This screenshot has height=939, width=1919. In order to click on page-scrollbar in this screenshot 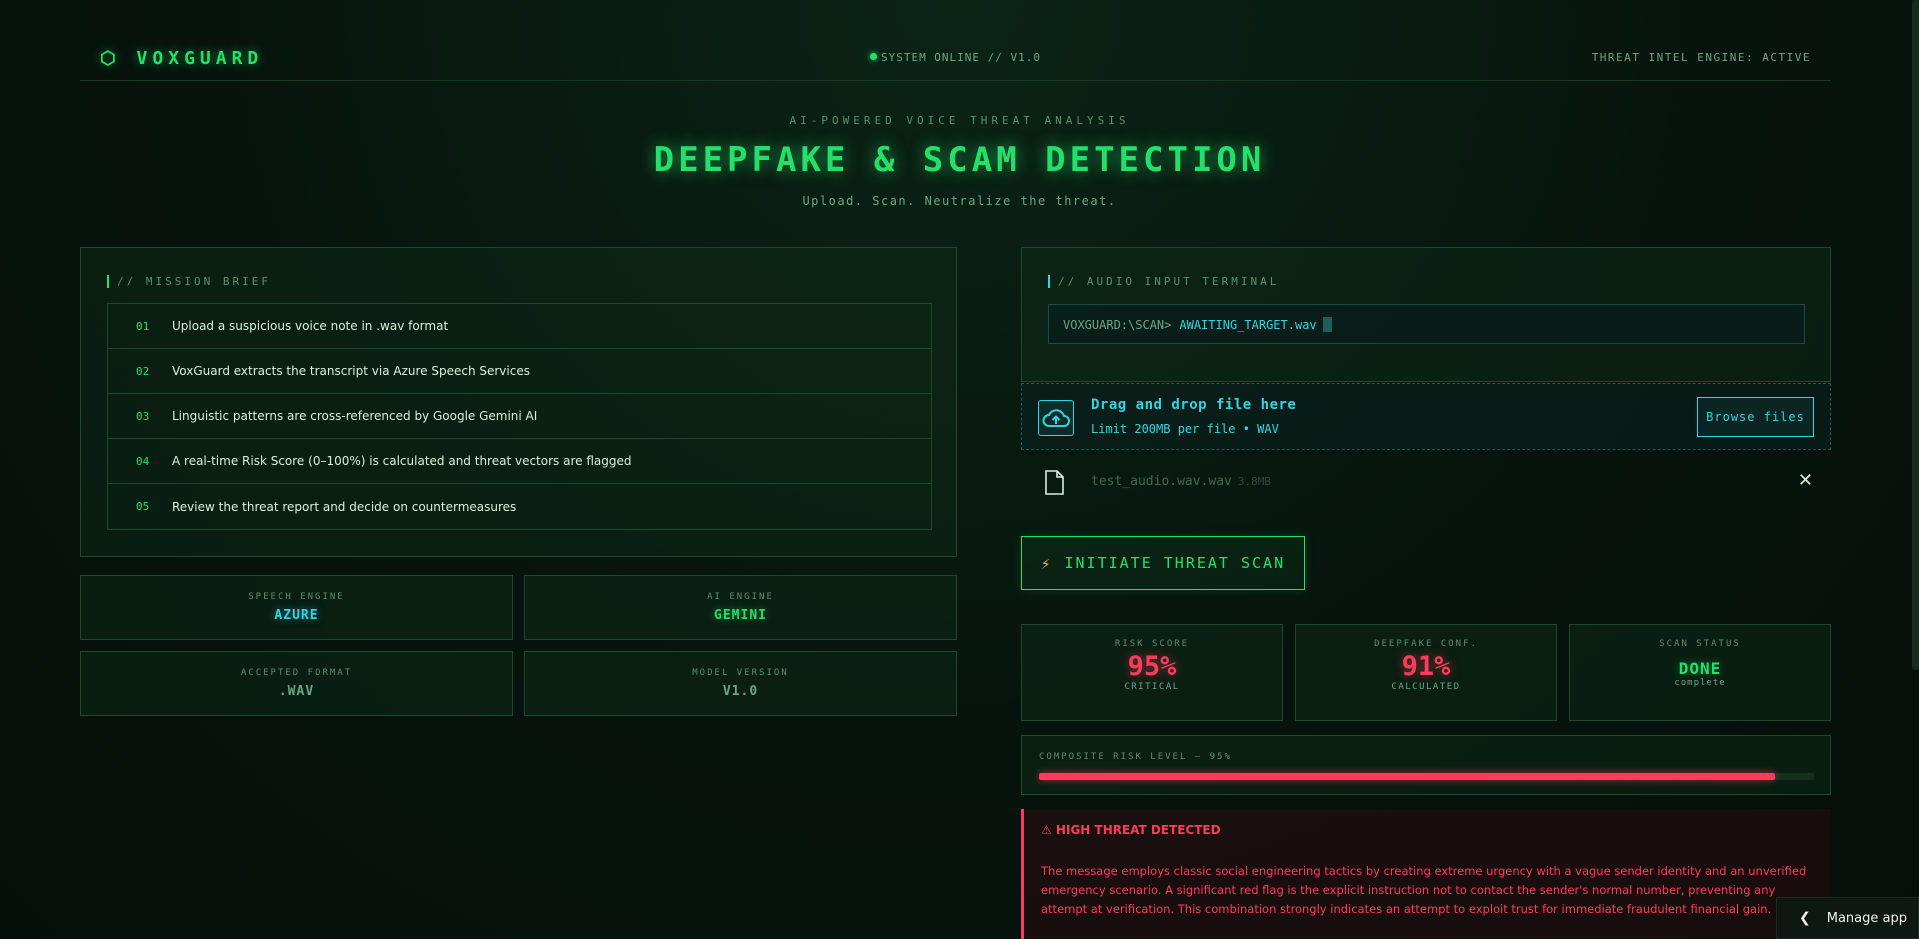, I will do `click(1915, 335)`.